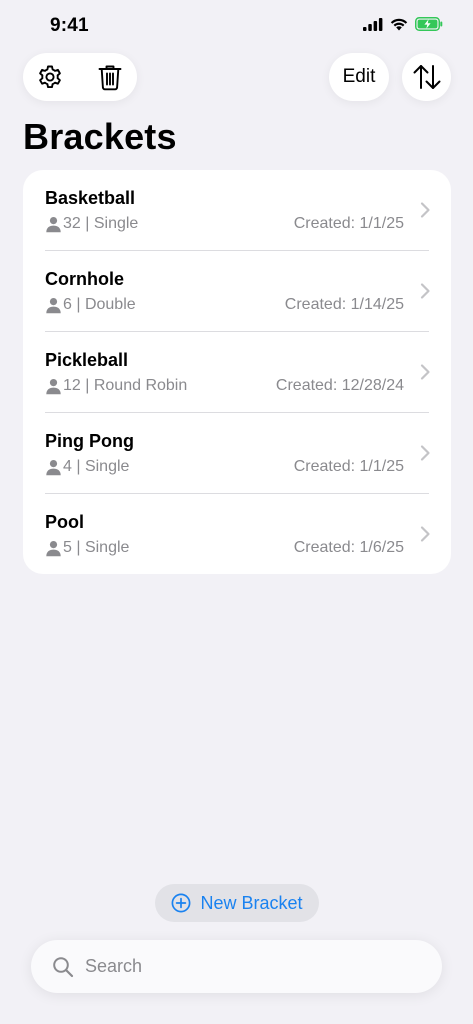 The height and width of the screenshot is (1024, 473). I want to click on search-icon, so click(63, 966).